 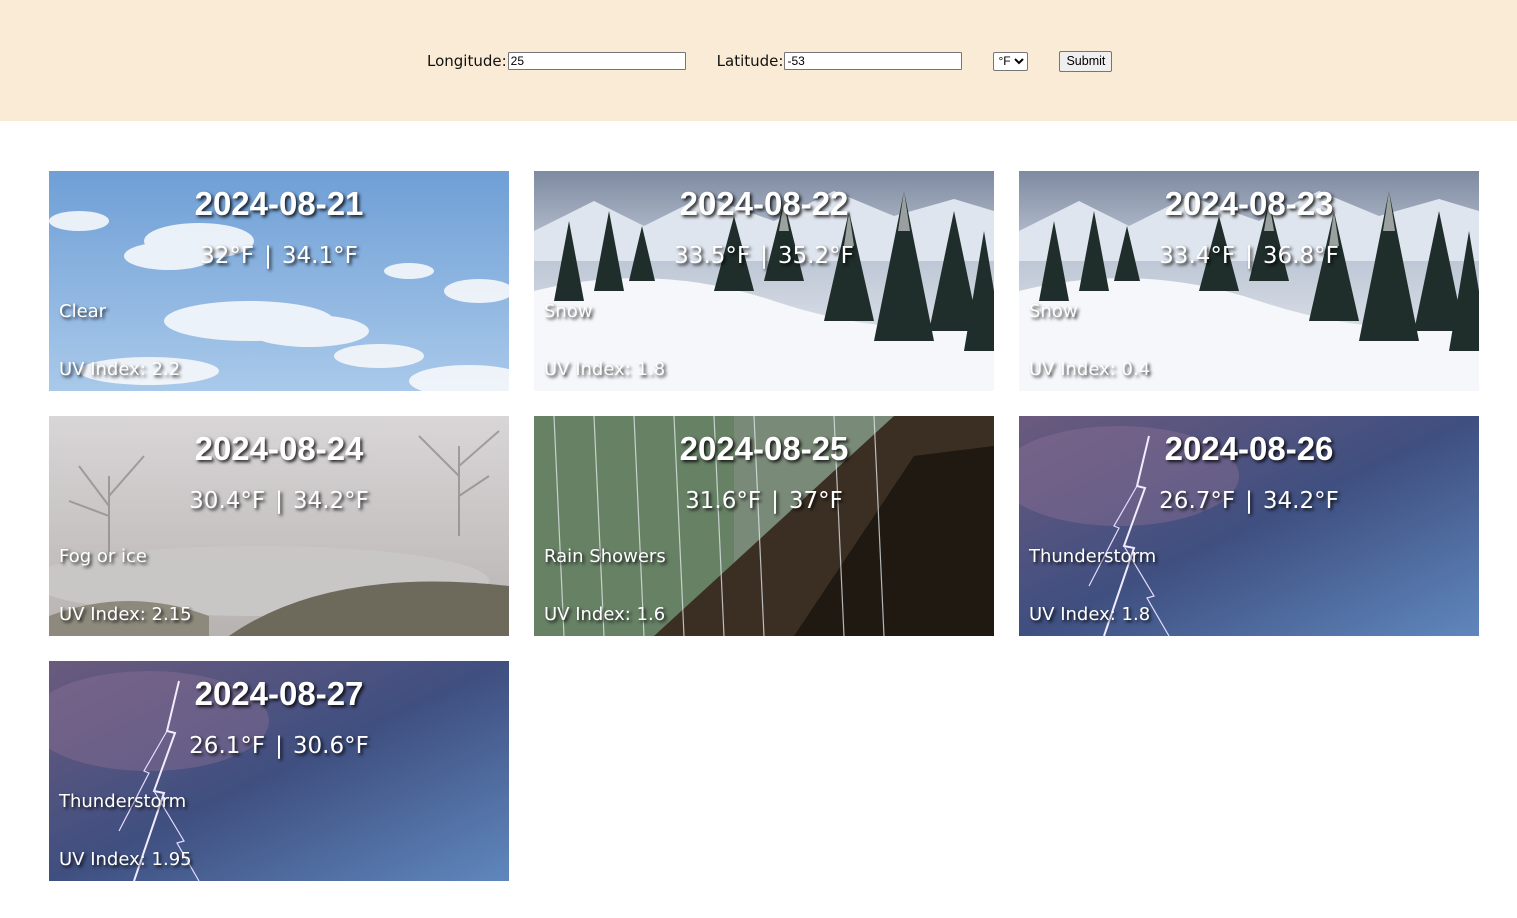 What do you see at coordinates (227, 746) in the screenshot?
I see `temperature-low: 26.1°F` at bounding box center [227, 746].